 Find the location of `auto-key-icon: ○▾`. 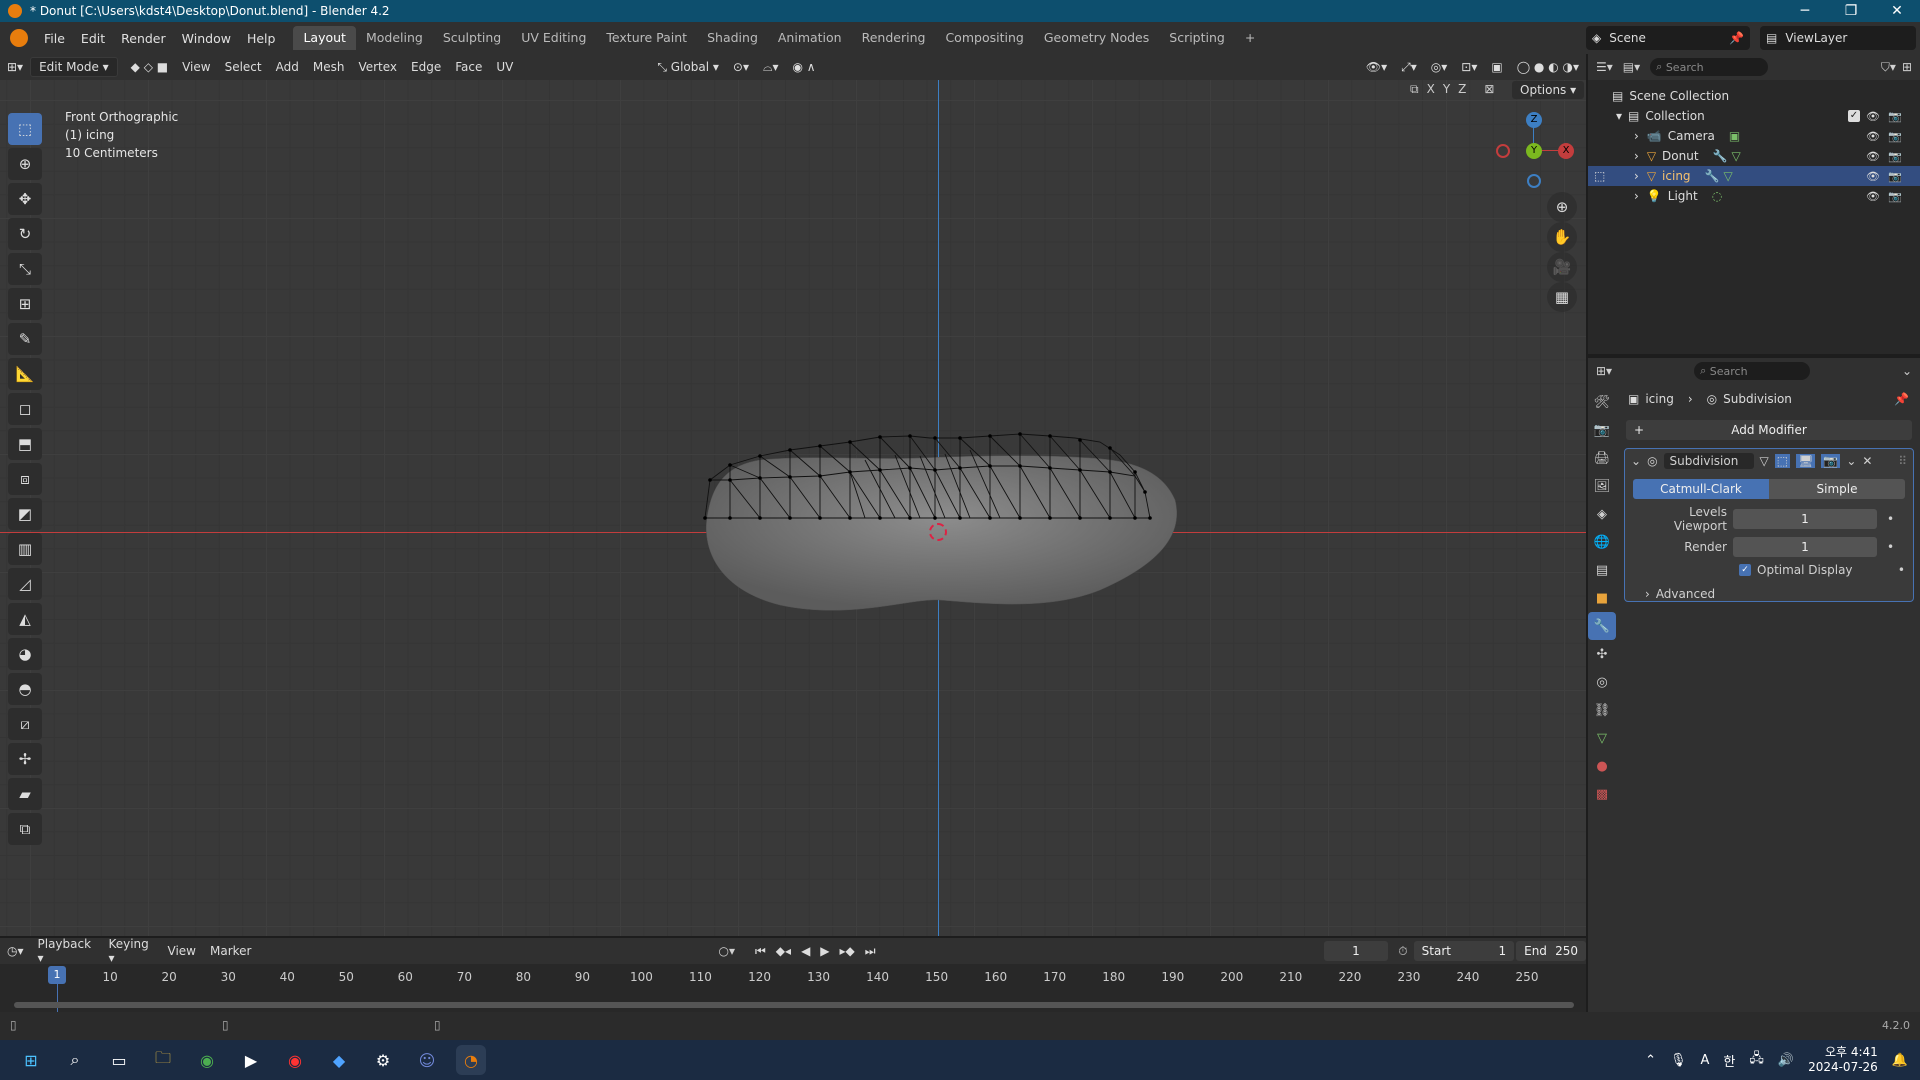

auto-key-icon: ○▾ is located at coordinates (726, 951).